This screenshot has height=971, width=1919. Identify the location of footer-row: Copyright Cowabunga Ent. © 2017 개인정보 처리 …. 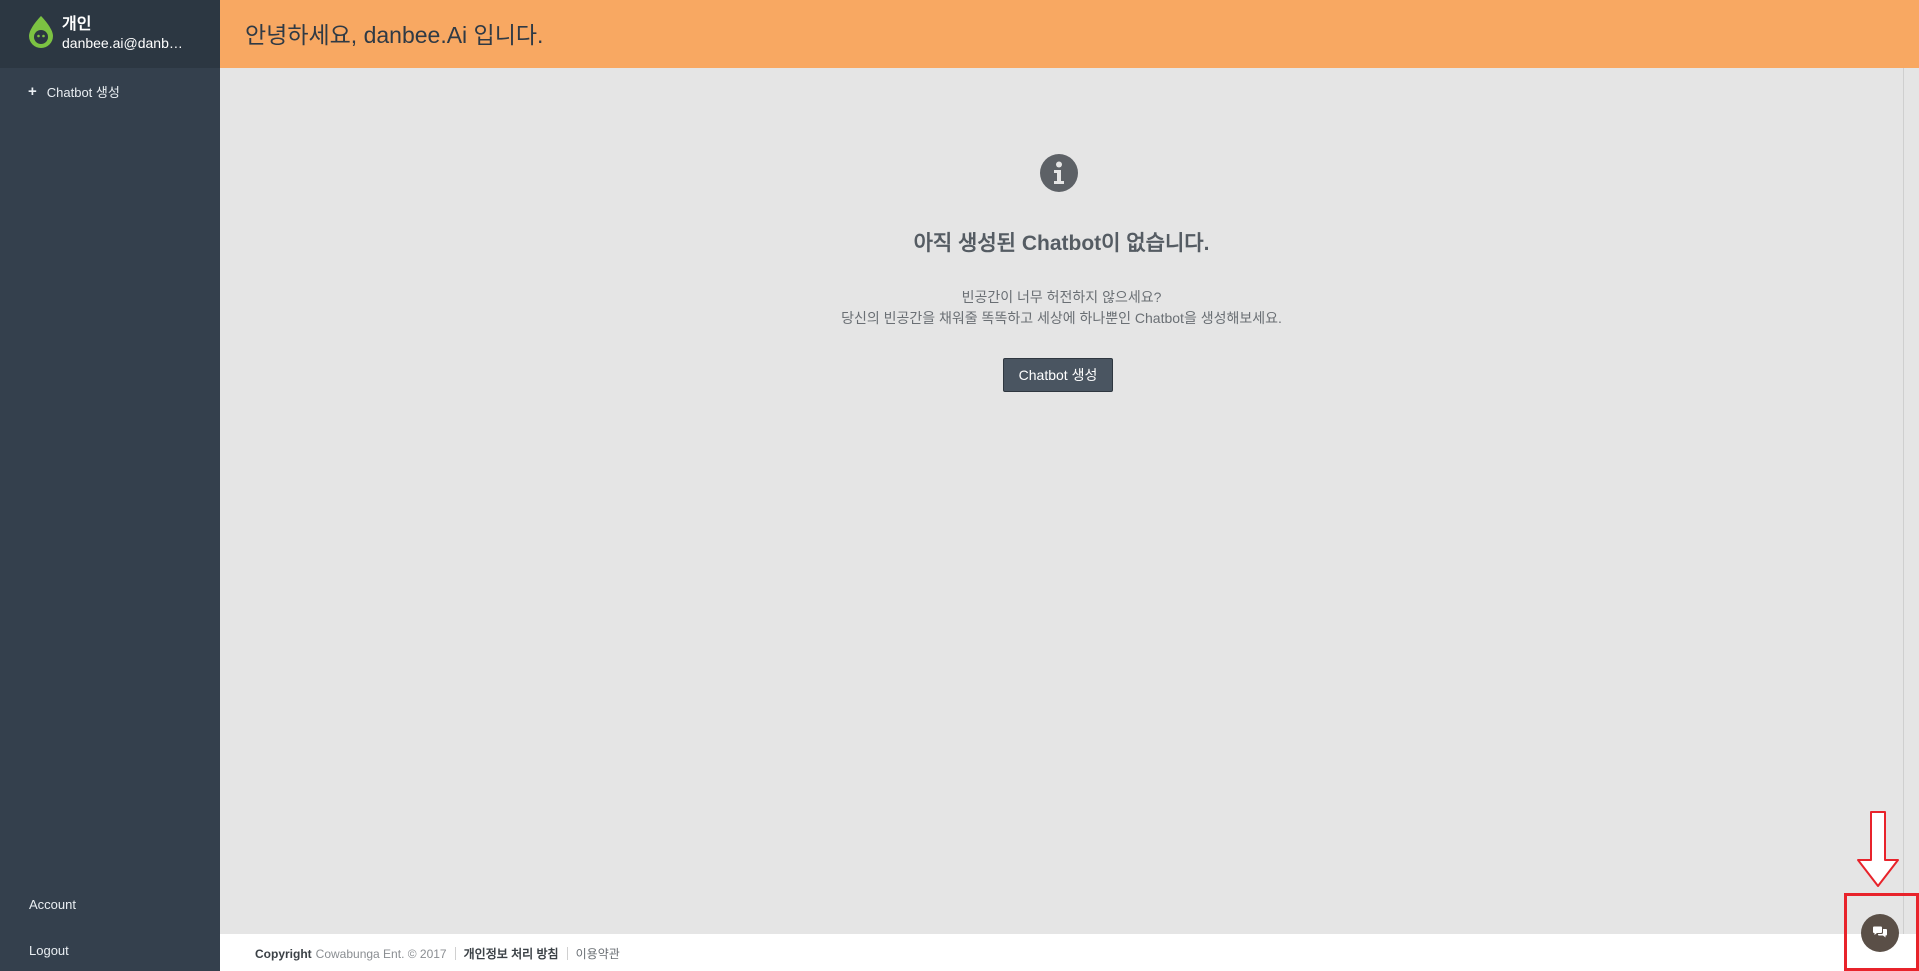
(437, 953).